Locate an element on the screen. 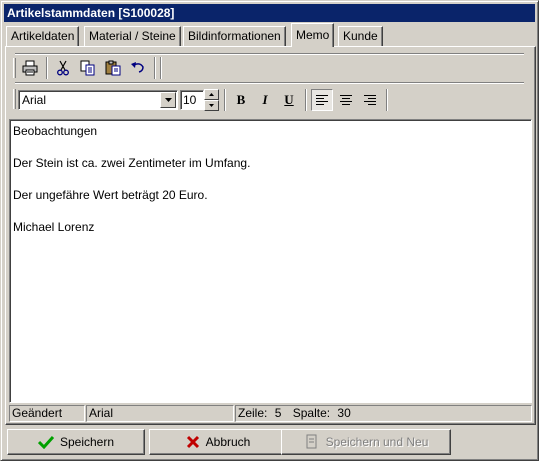 The height and width of the screenshot is (461, 539). font-name-value: Arial is located at coordinates (34, 100).